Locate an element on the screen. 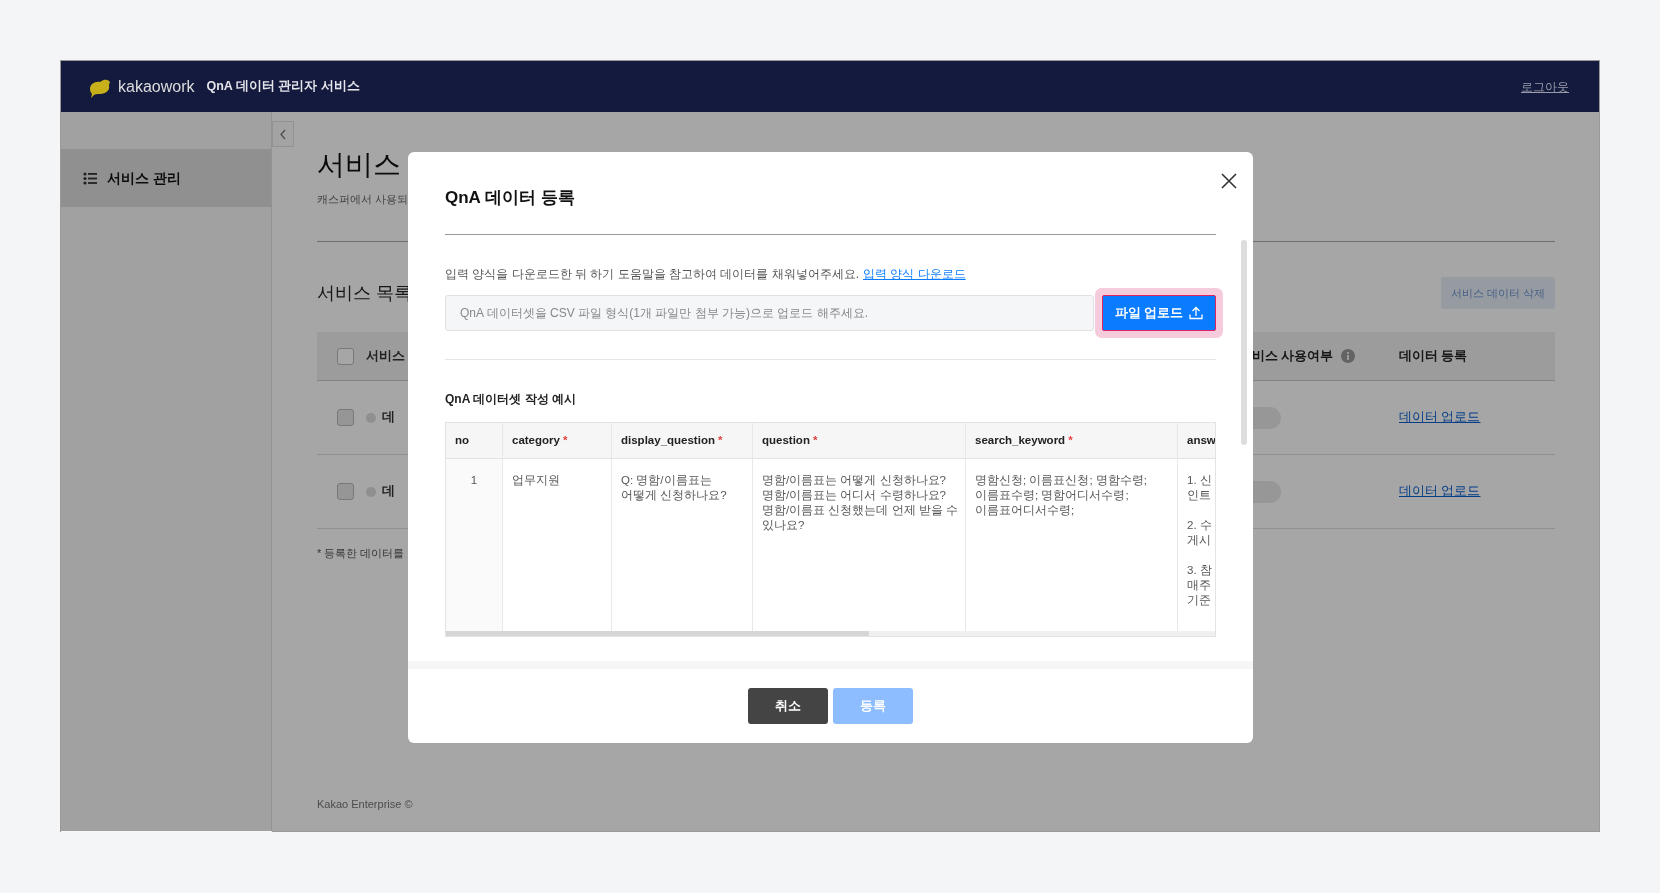 This screenshot has height=893, width=1660. cancel-button: 취소 is located at coordinates (788, 706).